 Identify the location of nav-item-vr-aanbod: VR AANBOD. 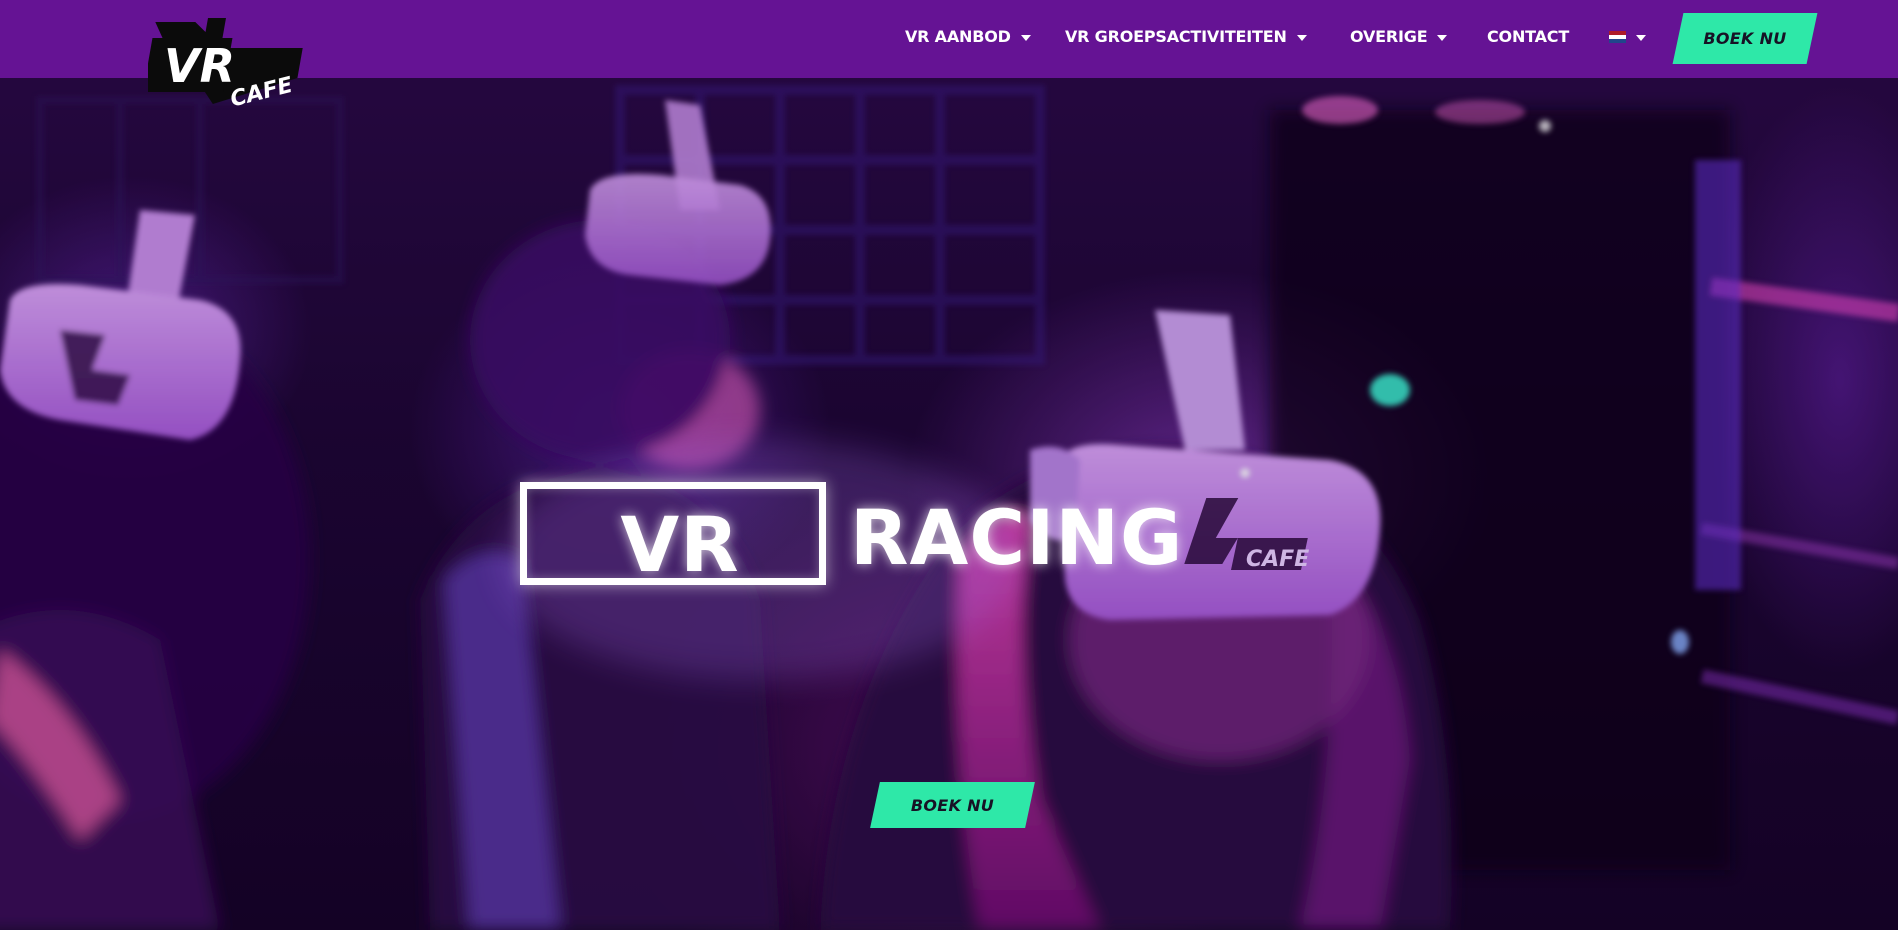
(968, 36).